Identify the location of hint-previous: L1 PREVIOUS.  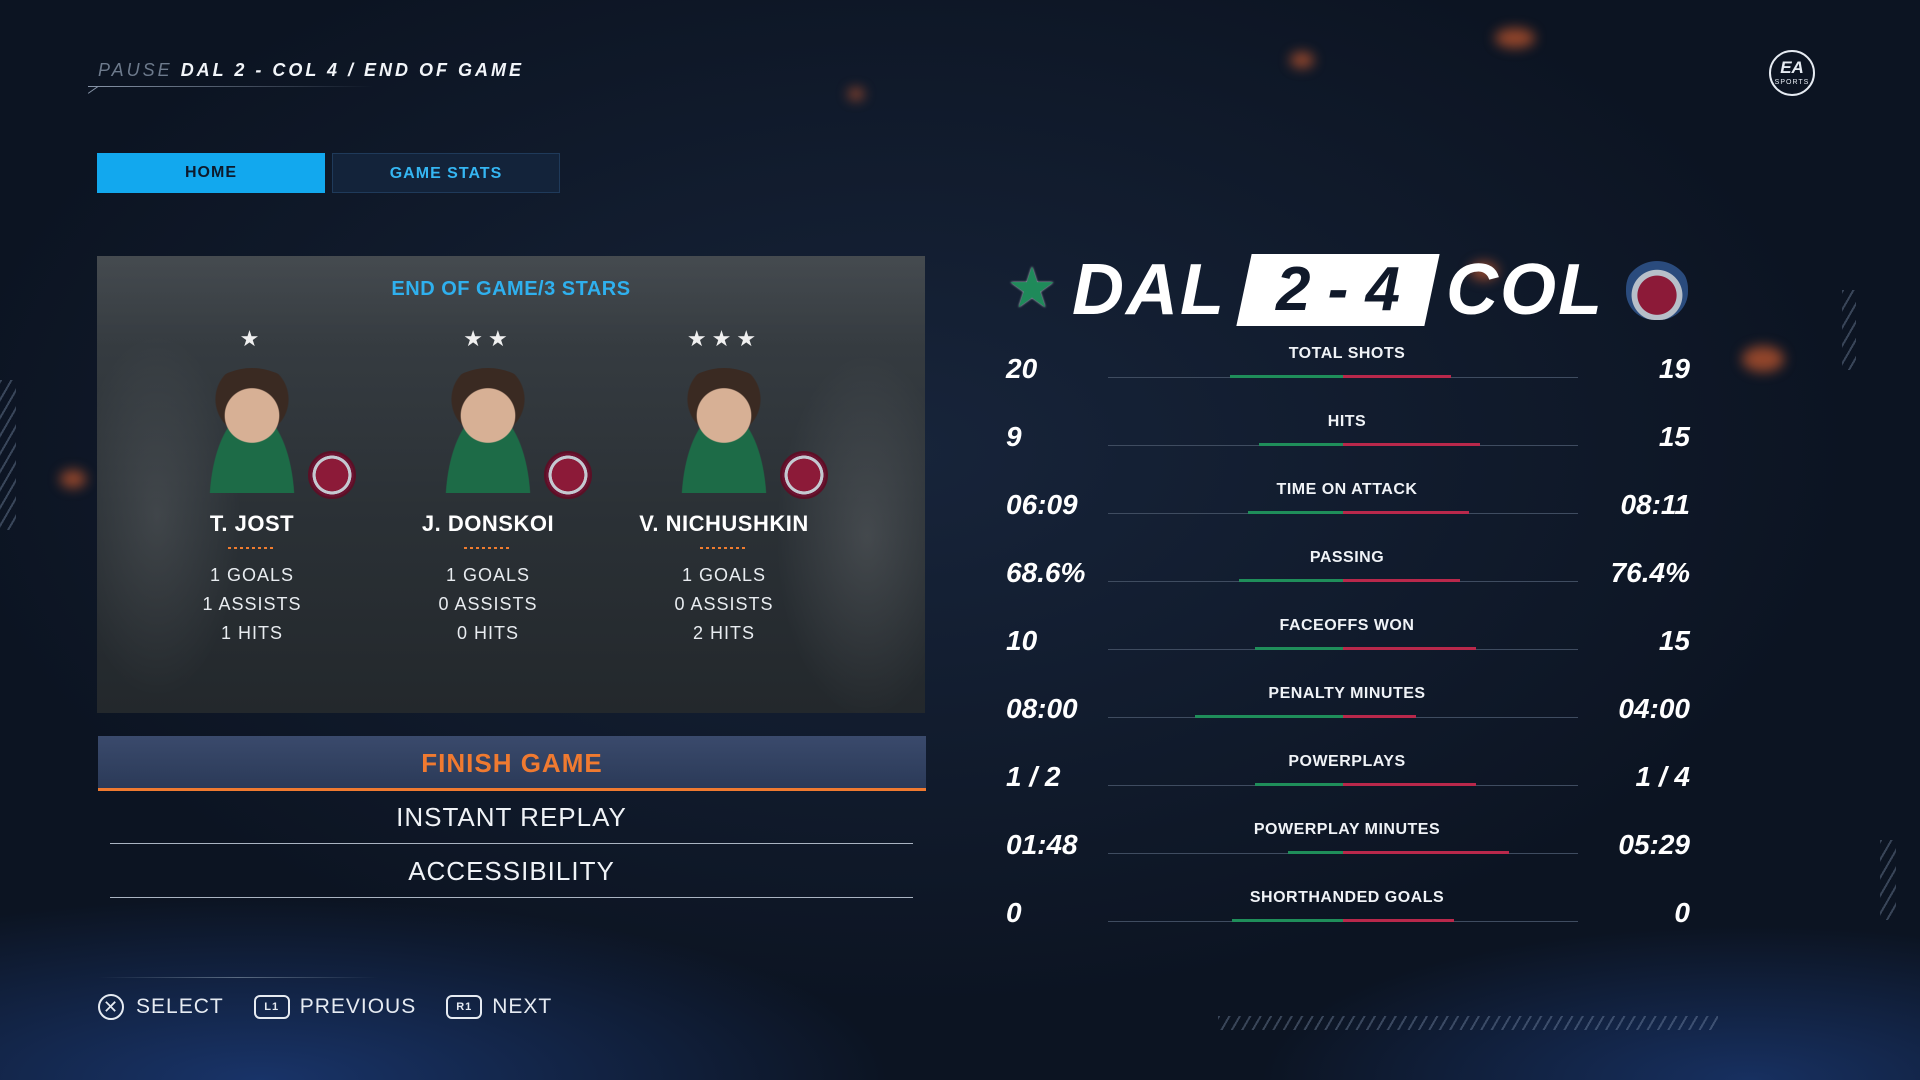
(335, 1007).